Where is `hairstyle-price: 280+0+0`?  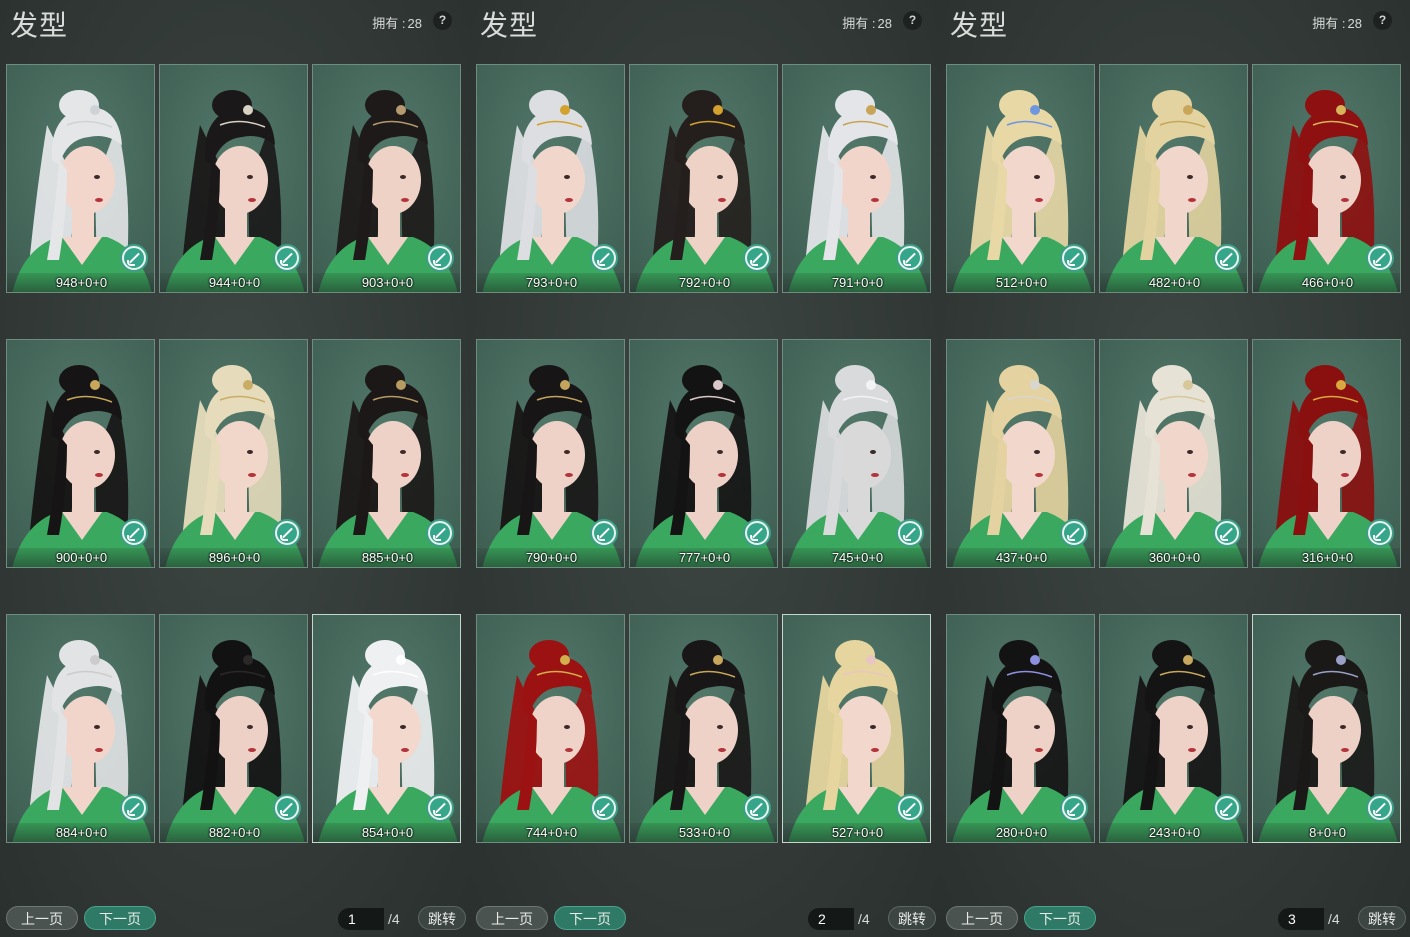
hairstyle-price: 280+0+0 is located at coordinates (1020, 832).